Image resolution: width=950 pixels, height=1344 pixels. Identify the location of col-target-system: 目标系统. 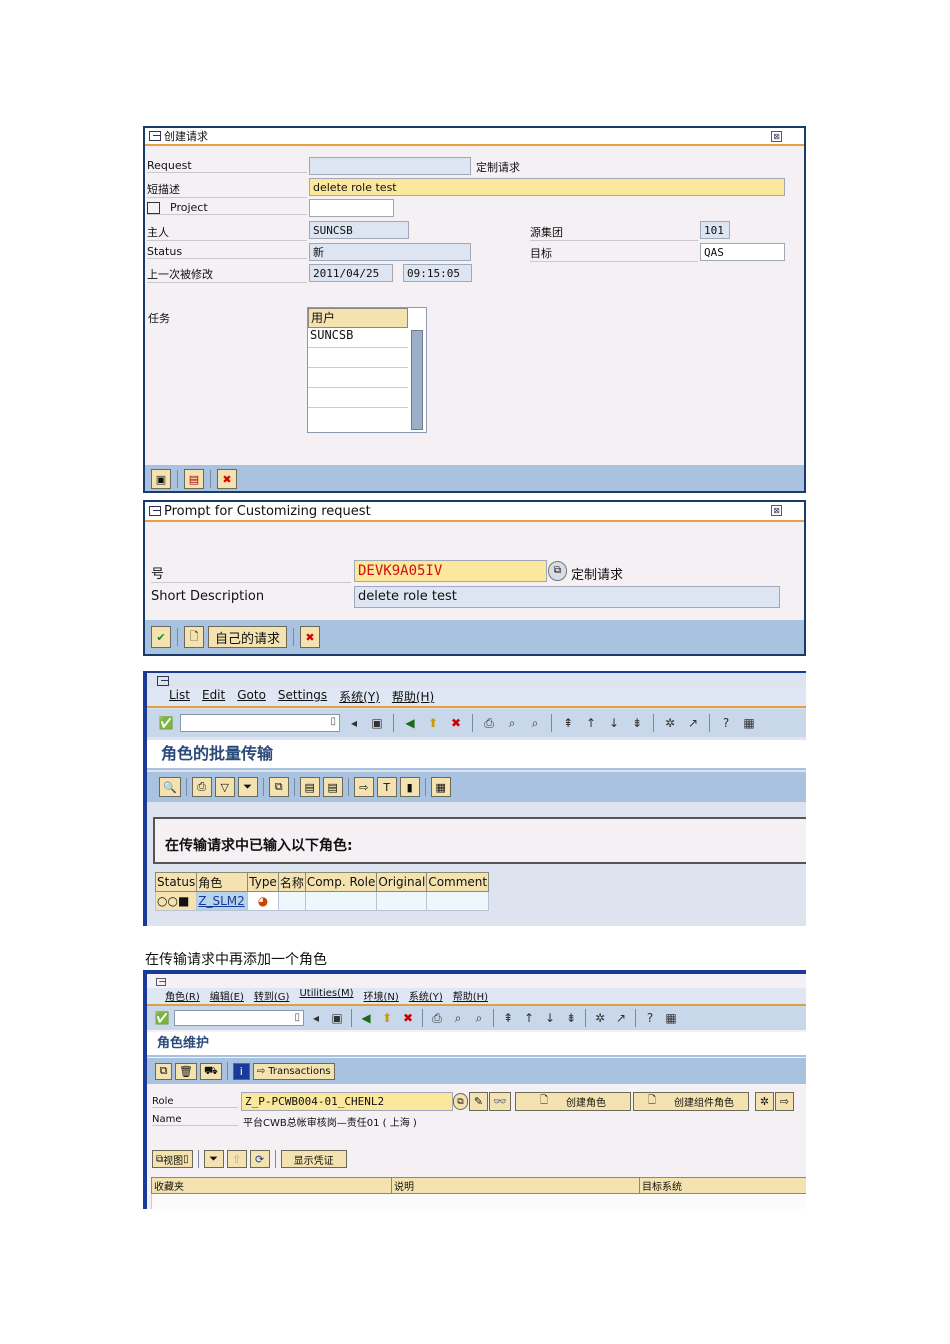
(661, 1185).